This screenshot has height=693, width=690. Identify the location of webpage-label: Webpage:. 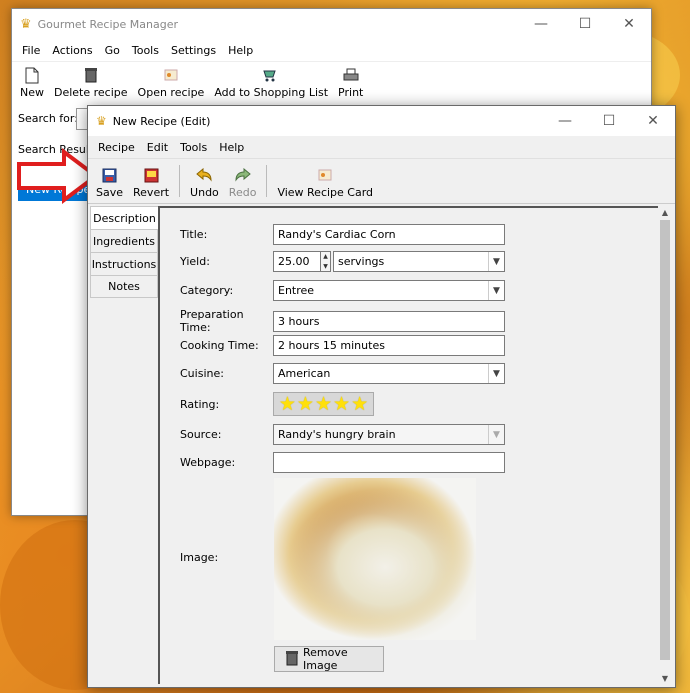
(208, 462).